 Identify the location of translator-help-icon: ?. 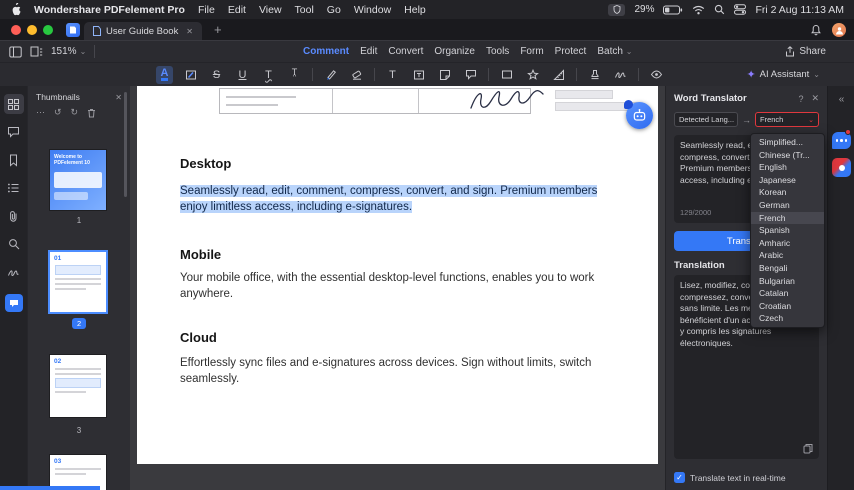
(800, 99).